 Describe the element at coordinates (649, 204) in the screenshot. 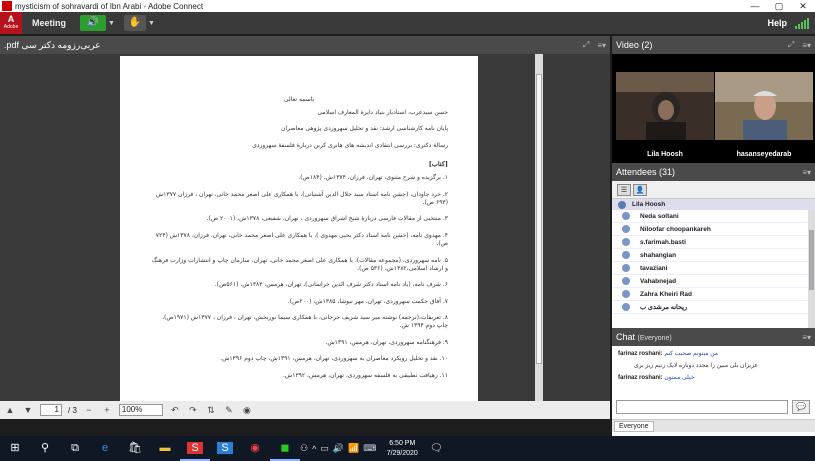

I see `host-name: Lila Hoosh` at that location.